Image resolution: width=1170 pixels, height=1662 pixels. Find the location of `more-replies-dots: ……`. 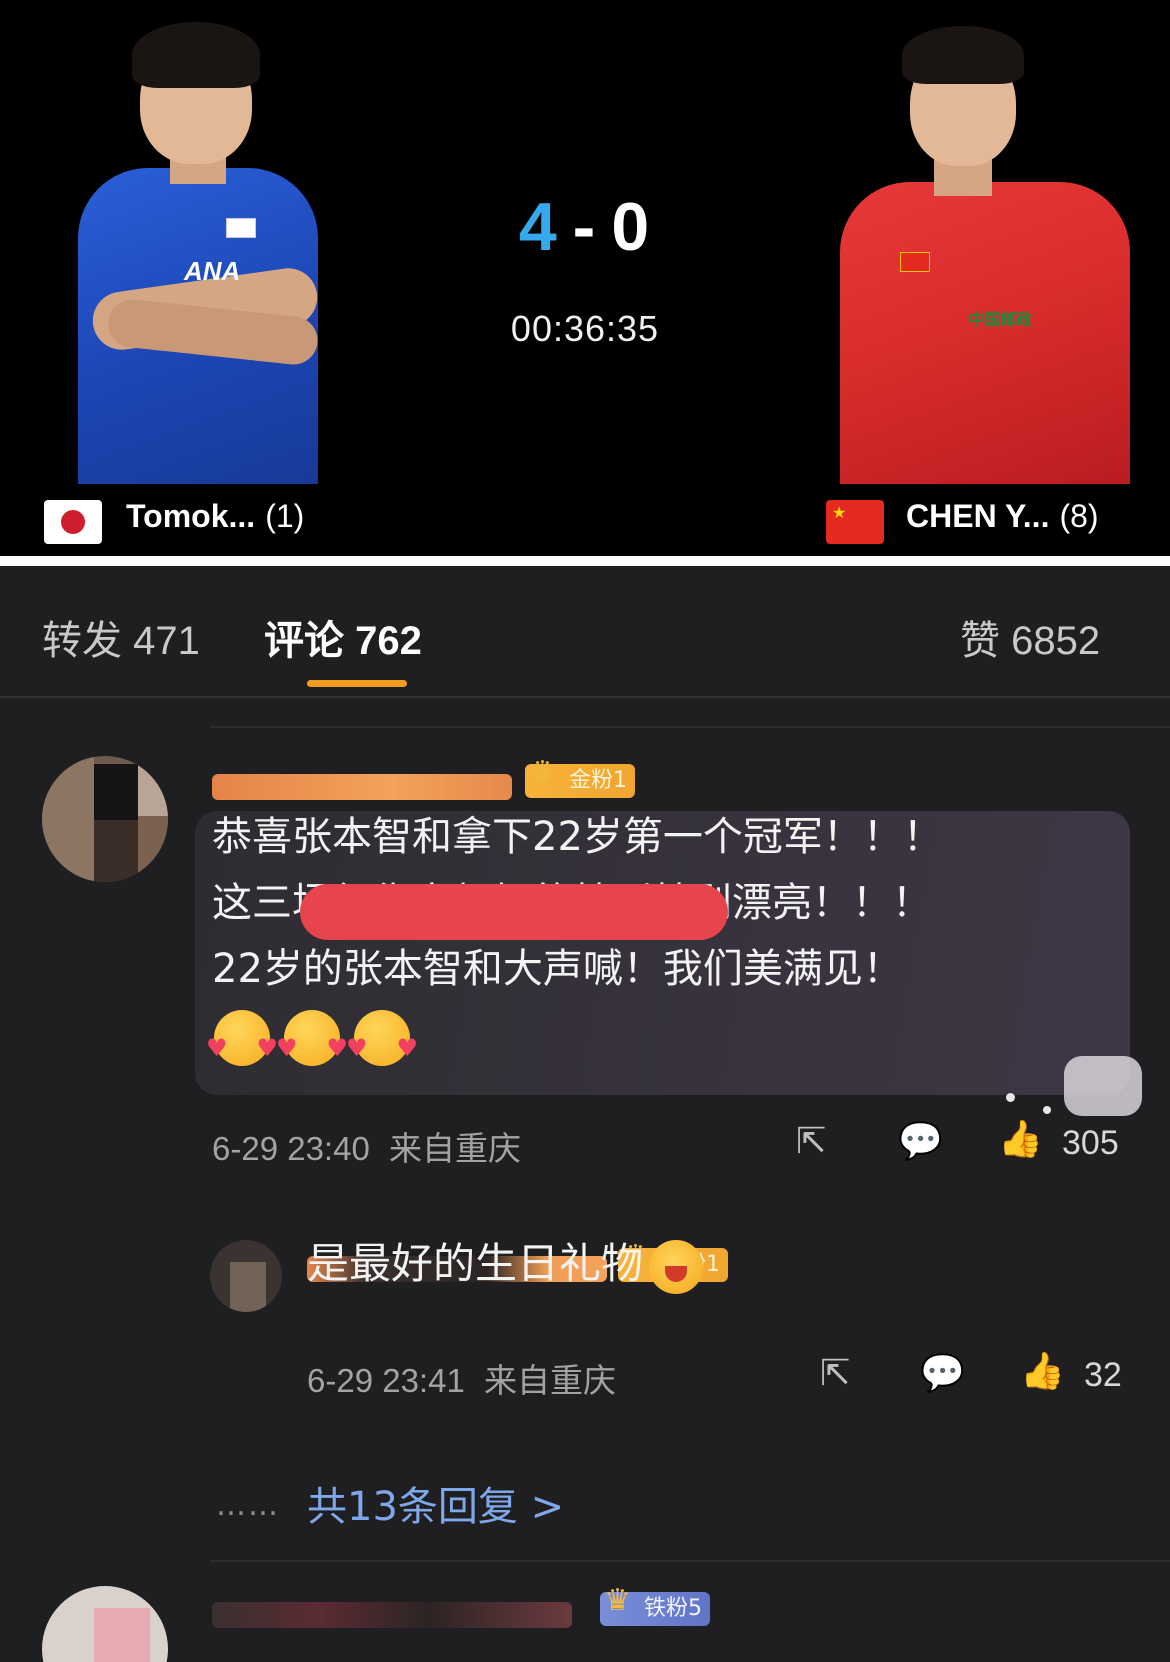

more-replies-dots: …… is located at coordinates (248, 1505).